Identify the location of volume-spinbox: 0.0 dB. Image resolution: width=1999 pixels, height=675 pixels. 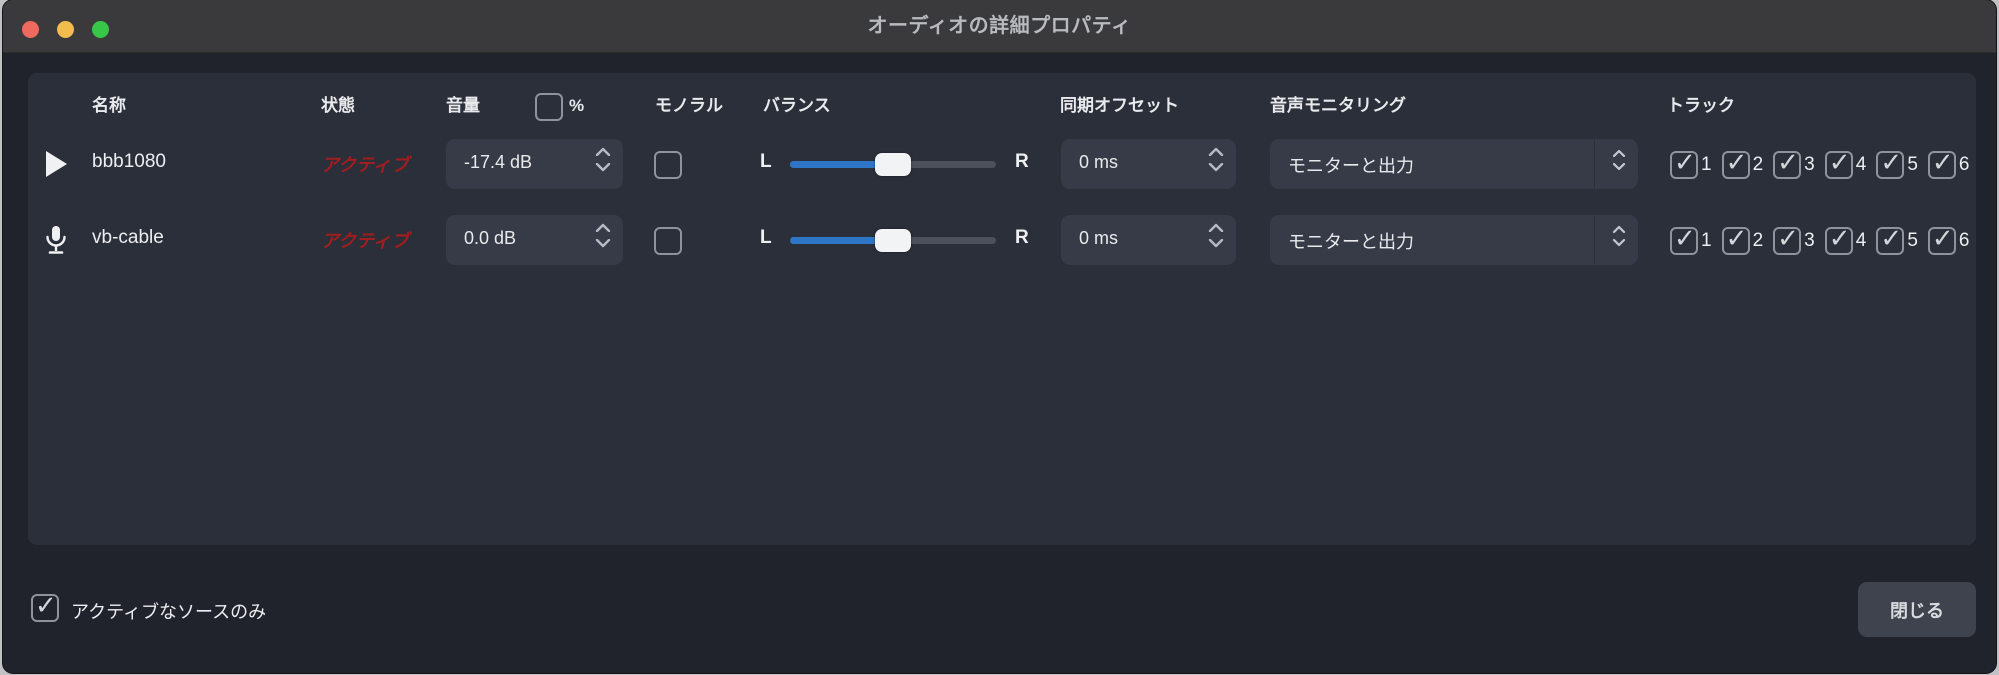
(534, 240).